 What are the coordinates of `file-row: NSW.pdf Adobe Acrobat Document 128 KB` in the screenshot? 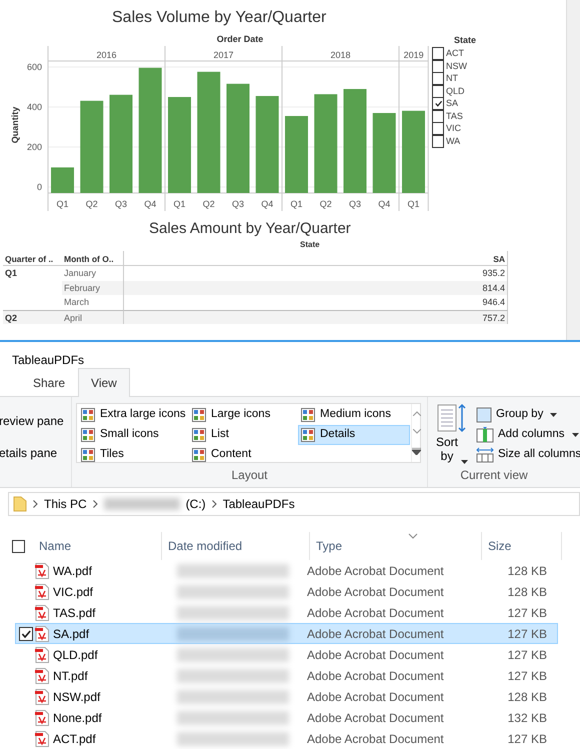 It's located at (286, 696).